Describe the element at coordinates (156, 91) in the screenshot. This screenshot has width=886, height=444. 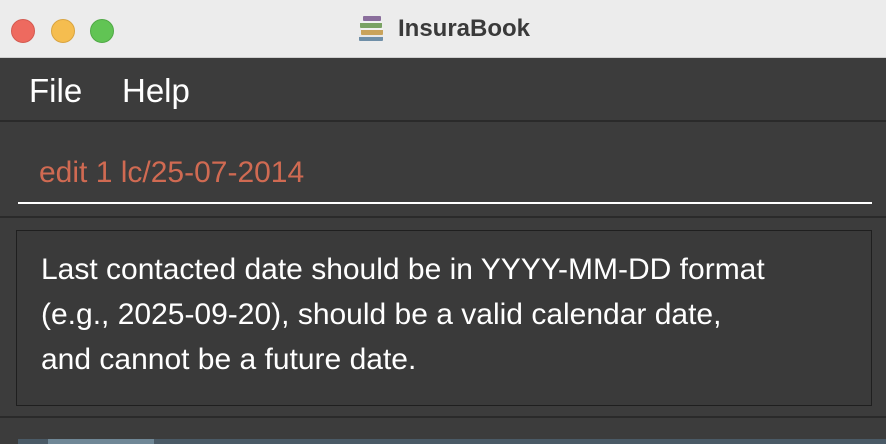
I see `menu-help: Help` at that location.